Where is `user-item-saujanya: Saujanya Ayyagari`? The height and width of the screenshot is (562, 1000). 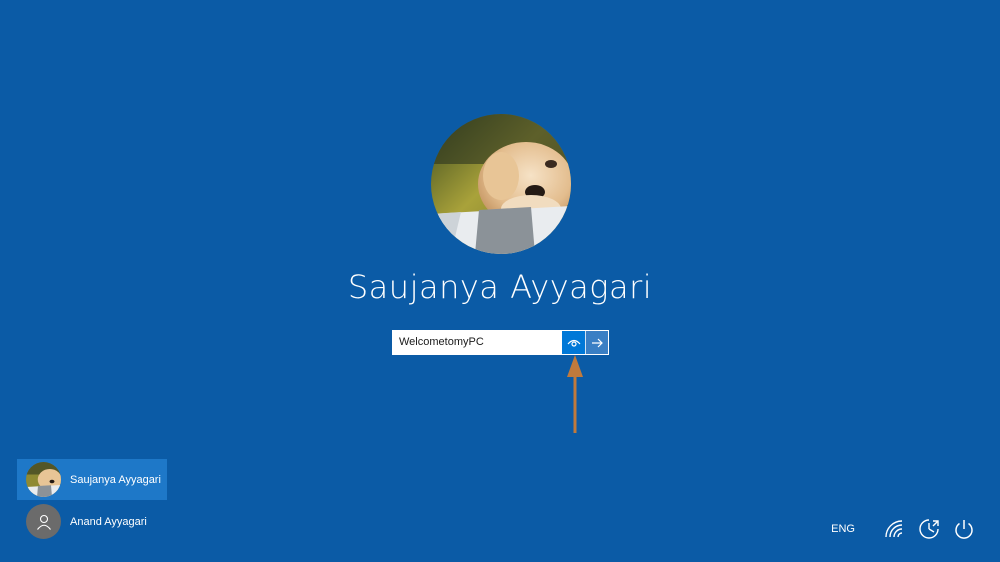 user-item-saujanya: Saujanya Ayyagari is located at coordinates (92, 479).